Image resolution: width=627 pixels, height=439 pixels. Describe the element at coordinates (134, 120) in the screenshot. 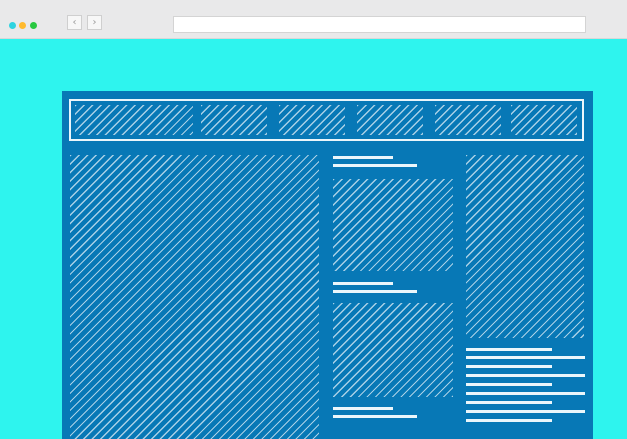

I see `logo-placeholder` at that location.